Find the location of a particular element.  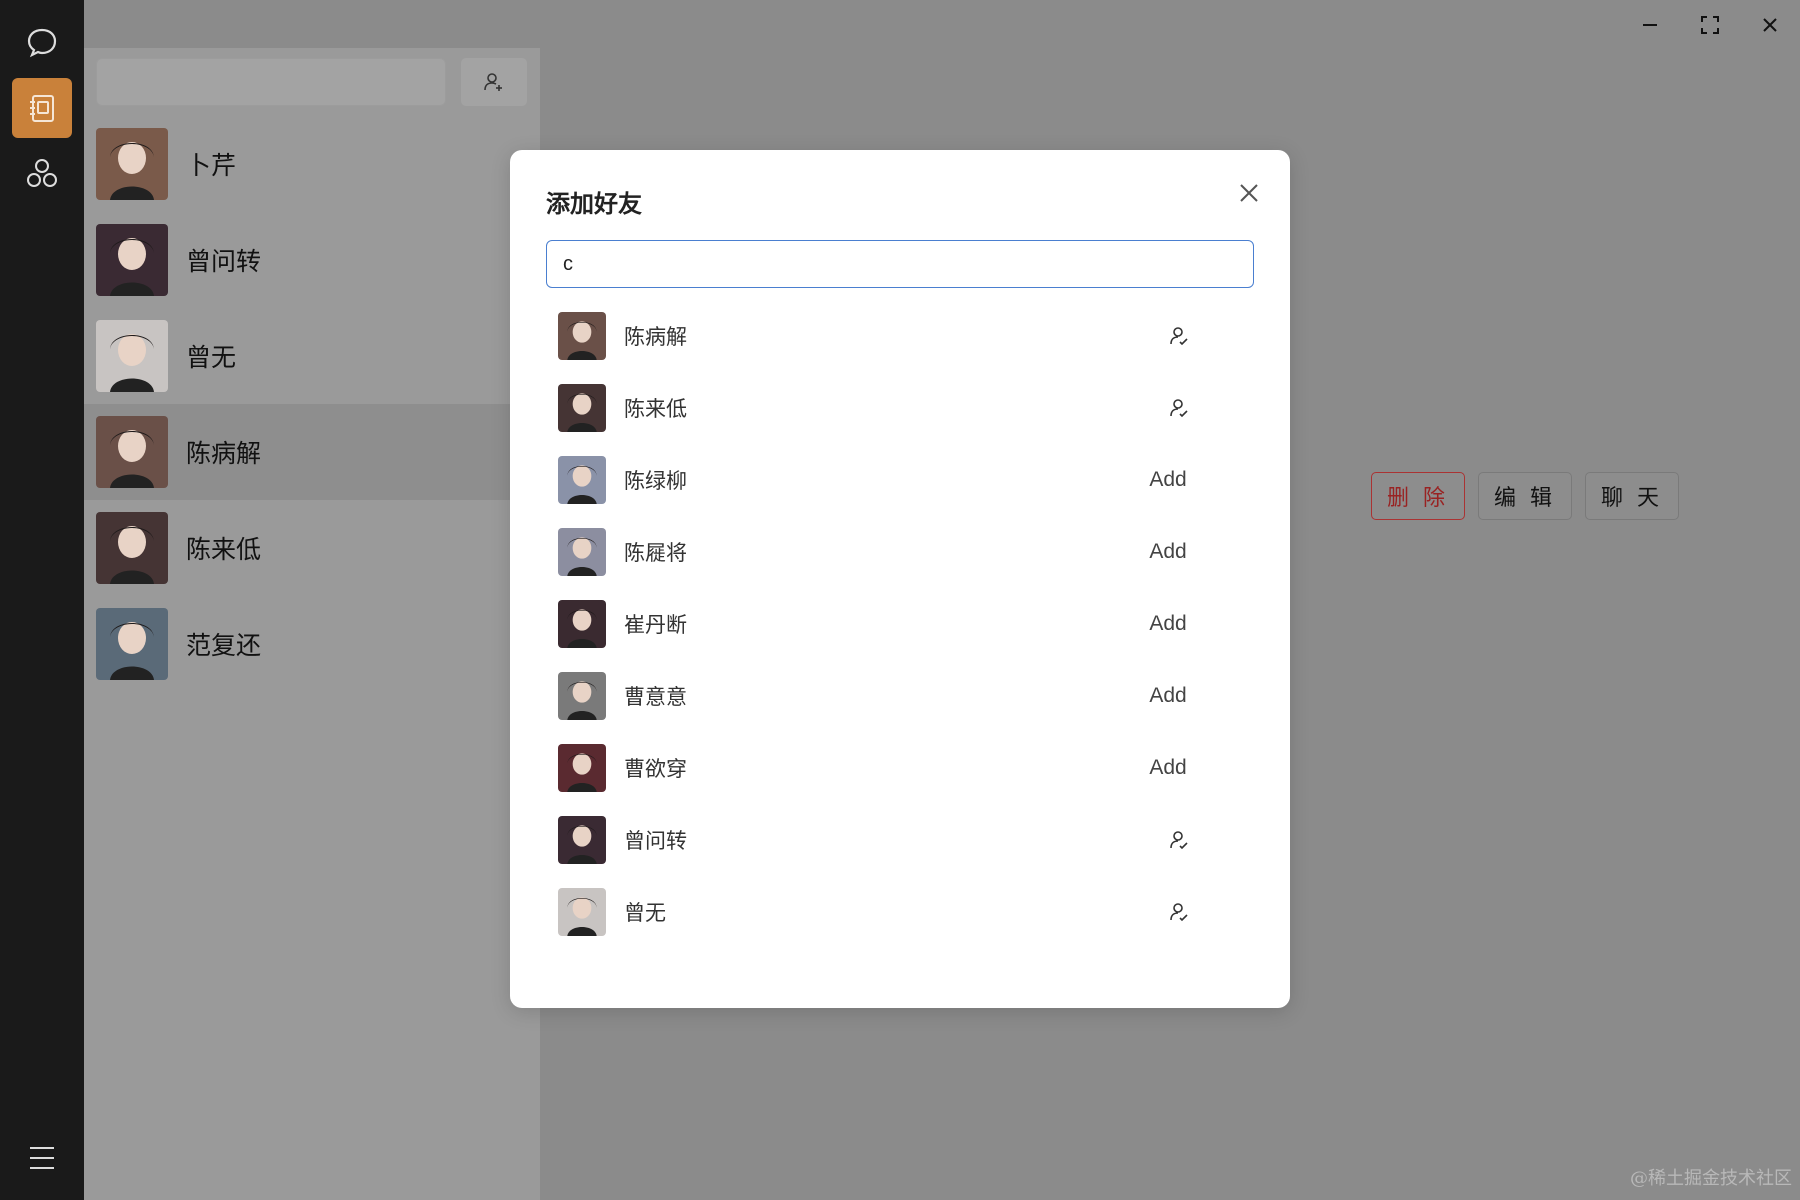

result-row: 曾问转 is located at coordinates (900, 840).